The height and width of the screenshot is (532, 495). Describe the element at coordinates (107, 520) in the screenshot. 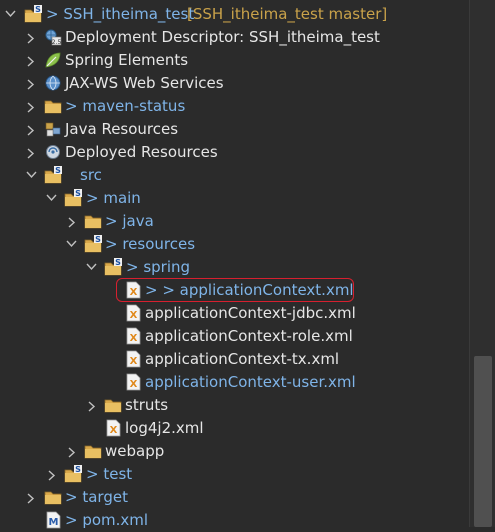

I see `tree-item-label: > pom.xml` at that location.